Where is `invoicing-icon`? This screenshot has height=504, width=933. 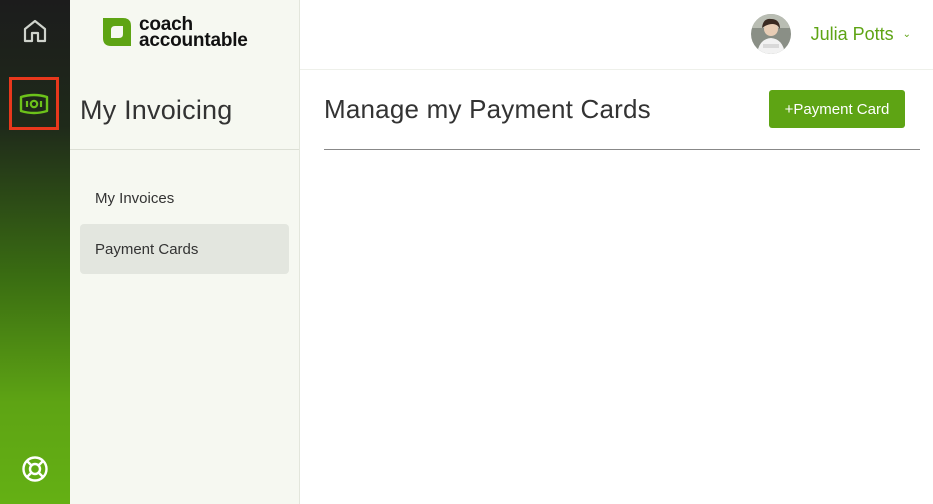
invoicing-icon is located at coordinates (34, 103).